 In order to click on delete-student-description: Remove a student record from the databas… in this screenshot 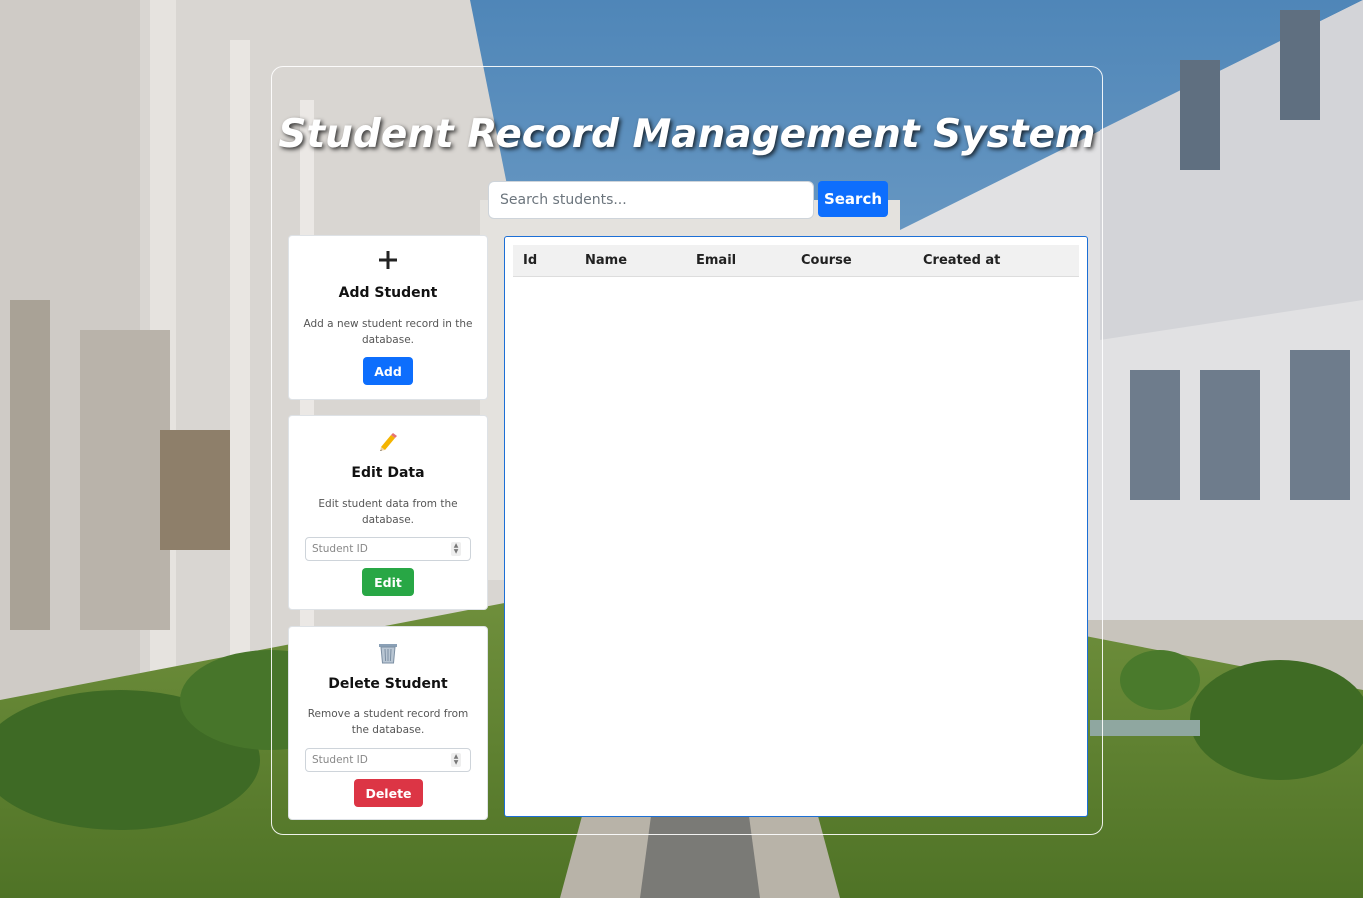, I will do `click(388, 722)`.